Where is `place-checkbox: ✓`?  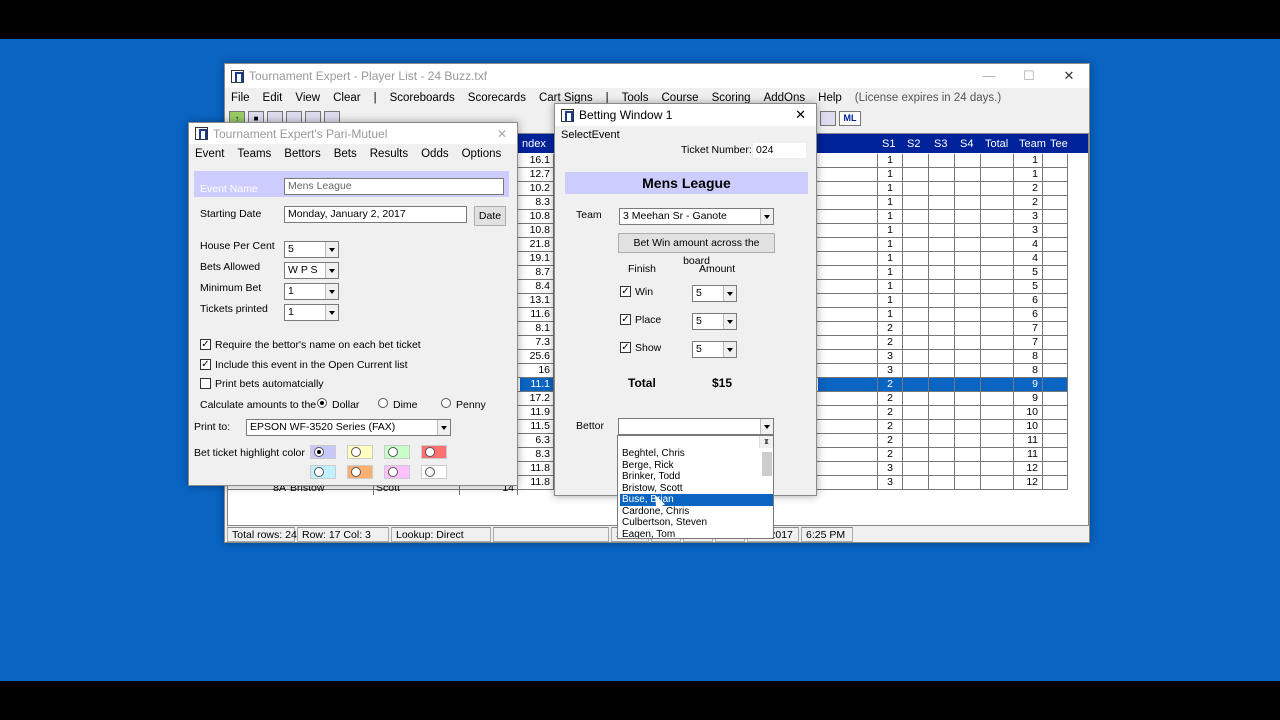 place-checkbox: ✓ is located at coordinates (625, 319).